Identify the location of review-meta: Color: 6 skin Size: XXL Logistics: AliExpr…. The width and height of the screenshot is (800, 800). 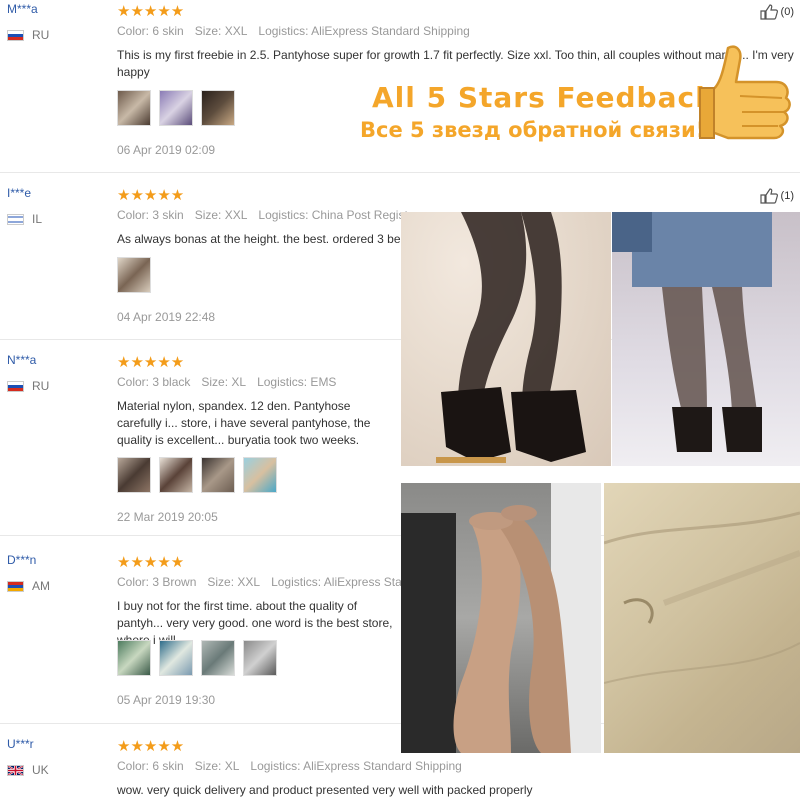
(293, 31).